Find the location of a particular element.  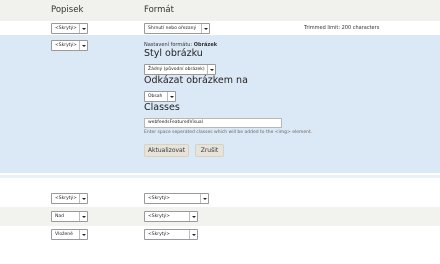

caption-select: Vložené is located at coordinates (69, 234).